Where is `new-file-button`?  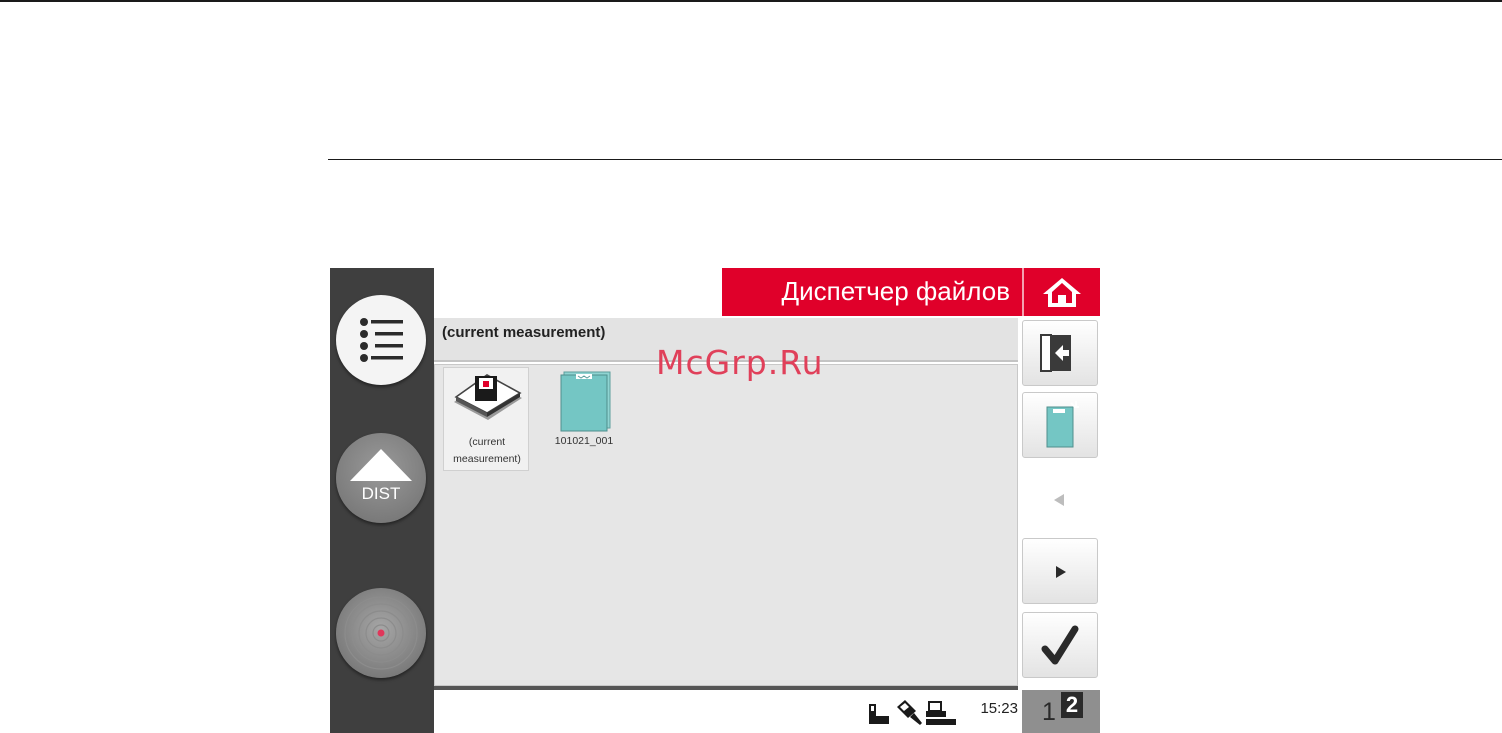
new-file-button is located at coordinates (1060, 425).